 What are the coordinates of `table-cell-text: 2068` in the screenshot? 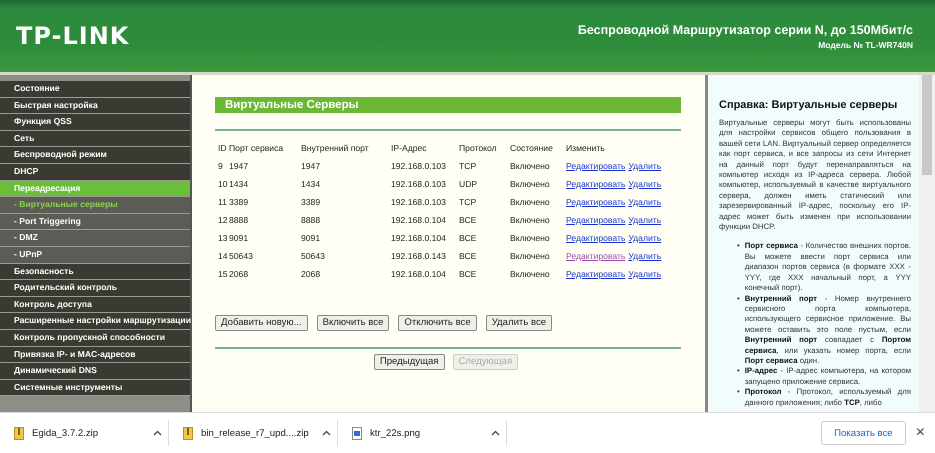 It's located at (311, 274).